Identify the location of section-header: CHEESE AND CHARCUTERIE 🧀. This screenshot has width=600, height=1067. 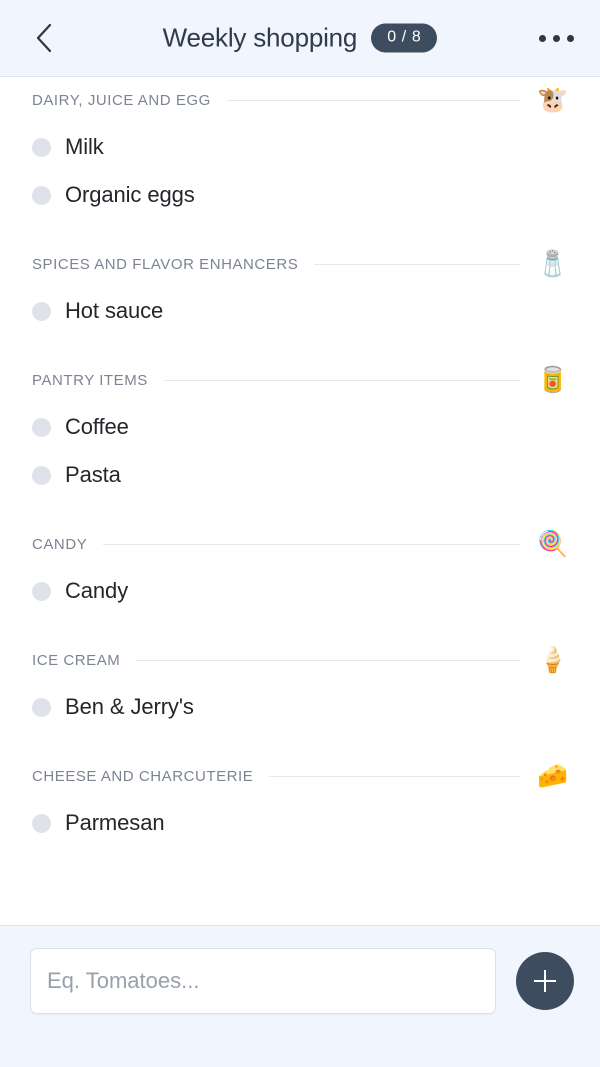
(300, 776).